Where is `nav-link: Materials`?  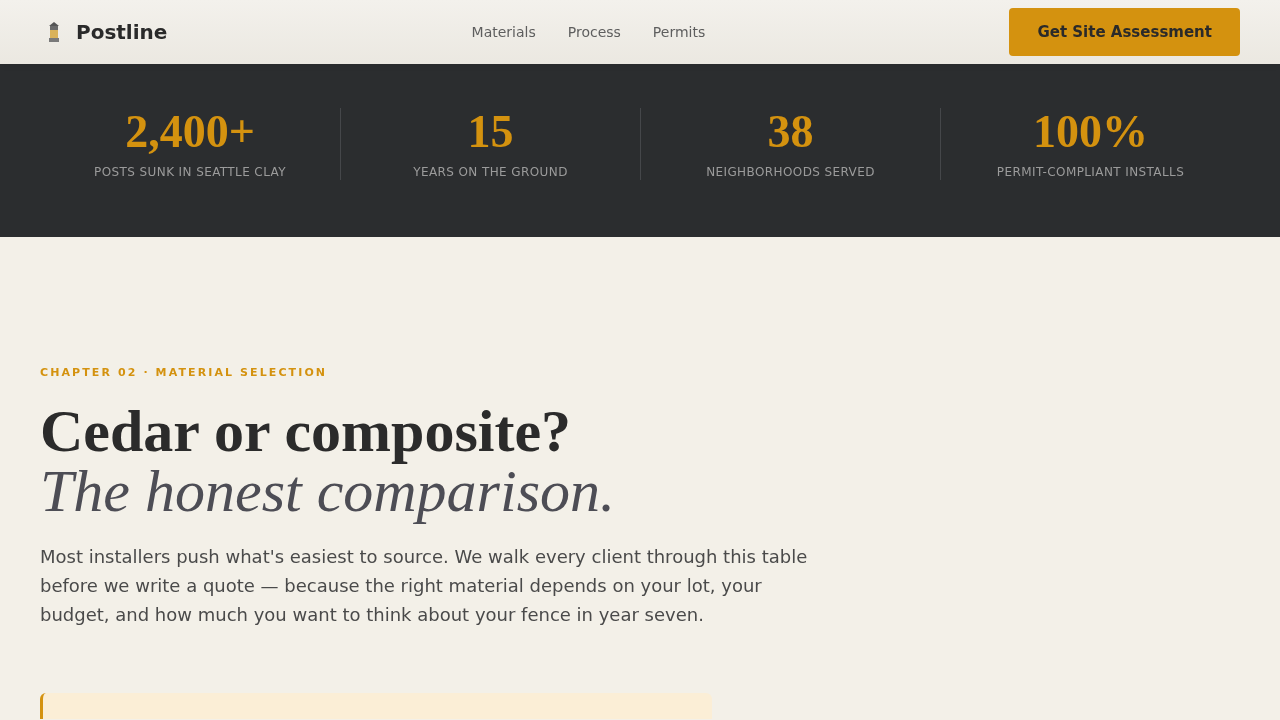
nav-link: Materials is located at coordinates (503, 32).